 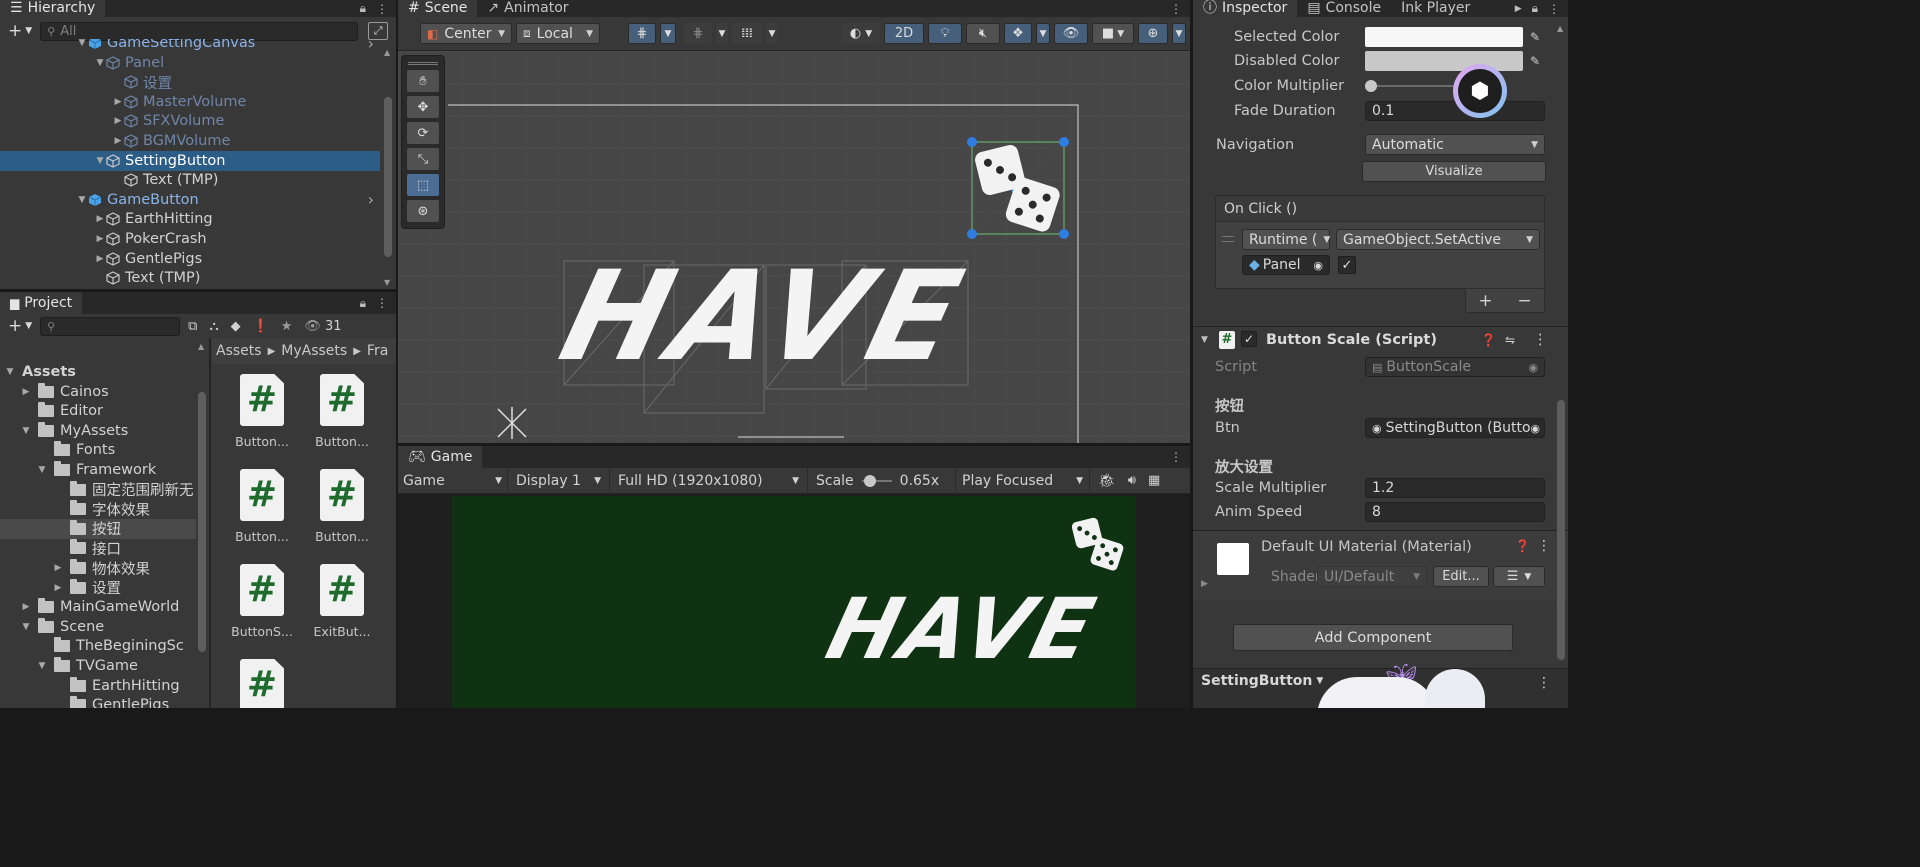 I want to click on grid-snap-toggle: ⋕, so click(x=642, y=33).